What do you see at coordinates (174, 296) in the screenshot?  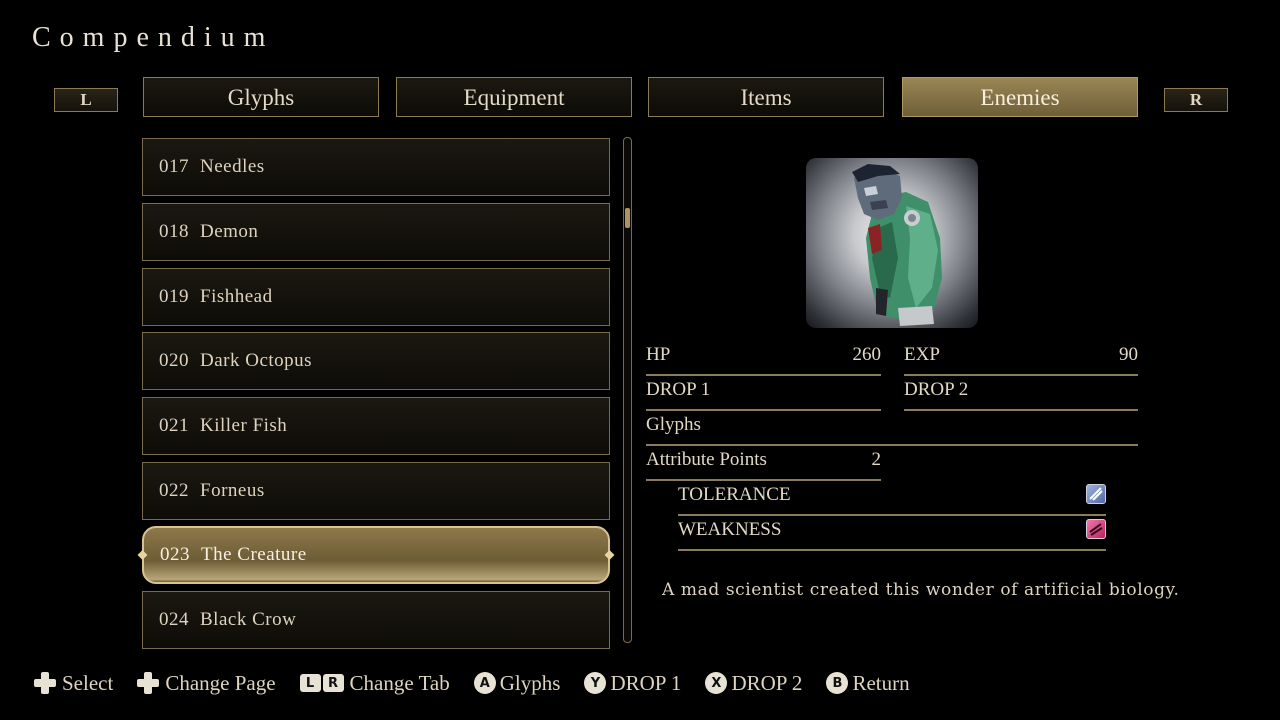 I see `list-item-number: 019` at bounding box center [174, 296].